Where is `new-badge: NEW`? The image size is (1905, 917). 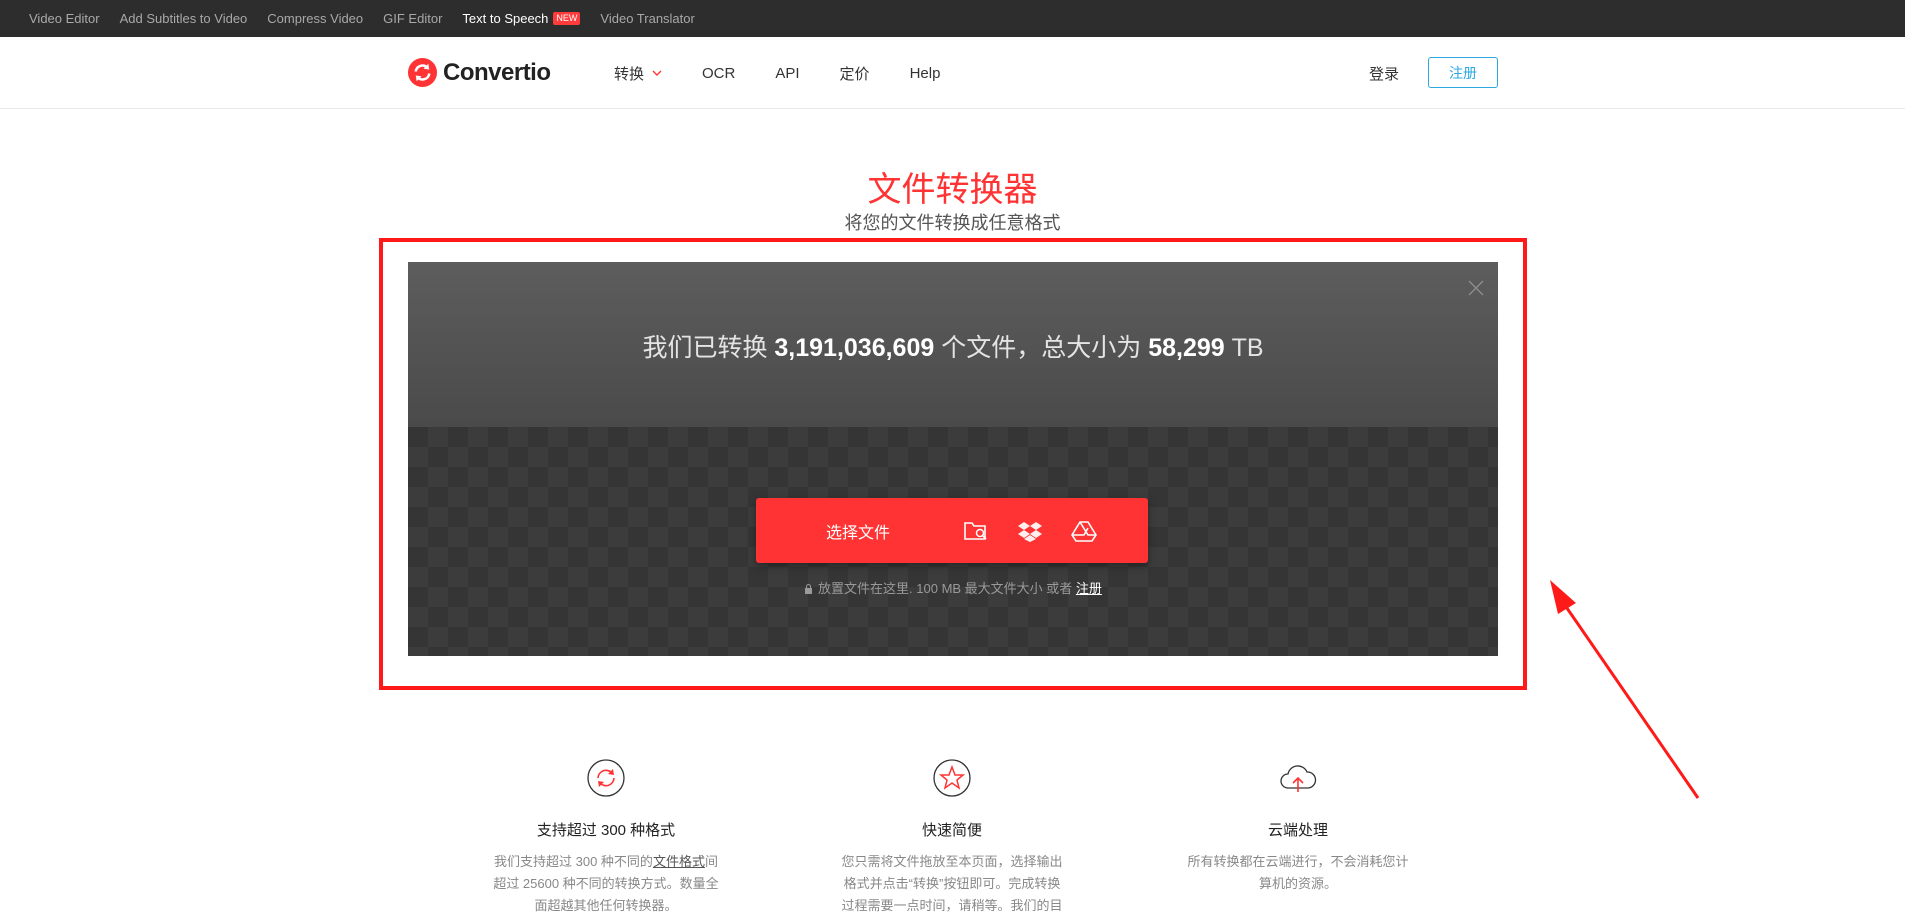
new-badge: NEW is located at coordinates (567, 18).